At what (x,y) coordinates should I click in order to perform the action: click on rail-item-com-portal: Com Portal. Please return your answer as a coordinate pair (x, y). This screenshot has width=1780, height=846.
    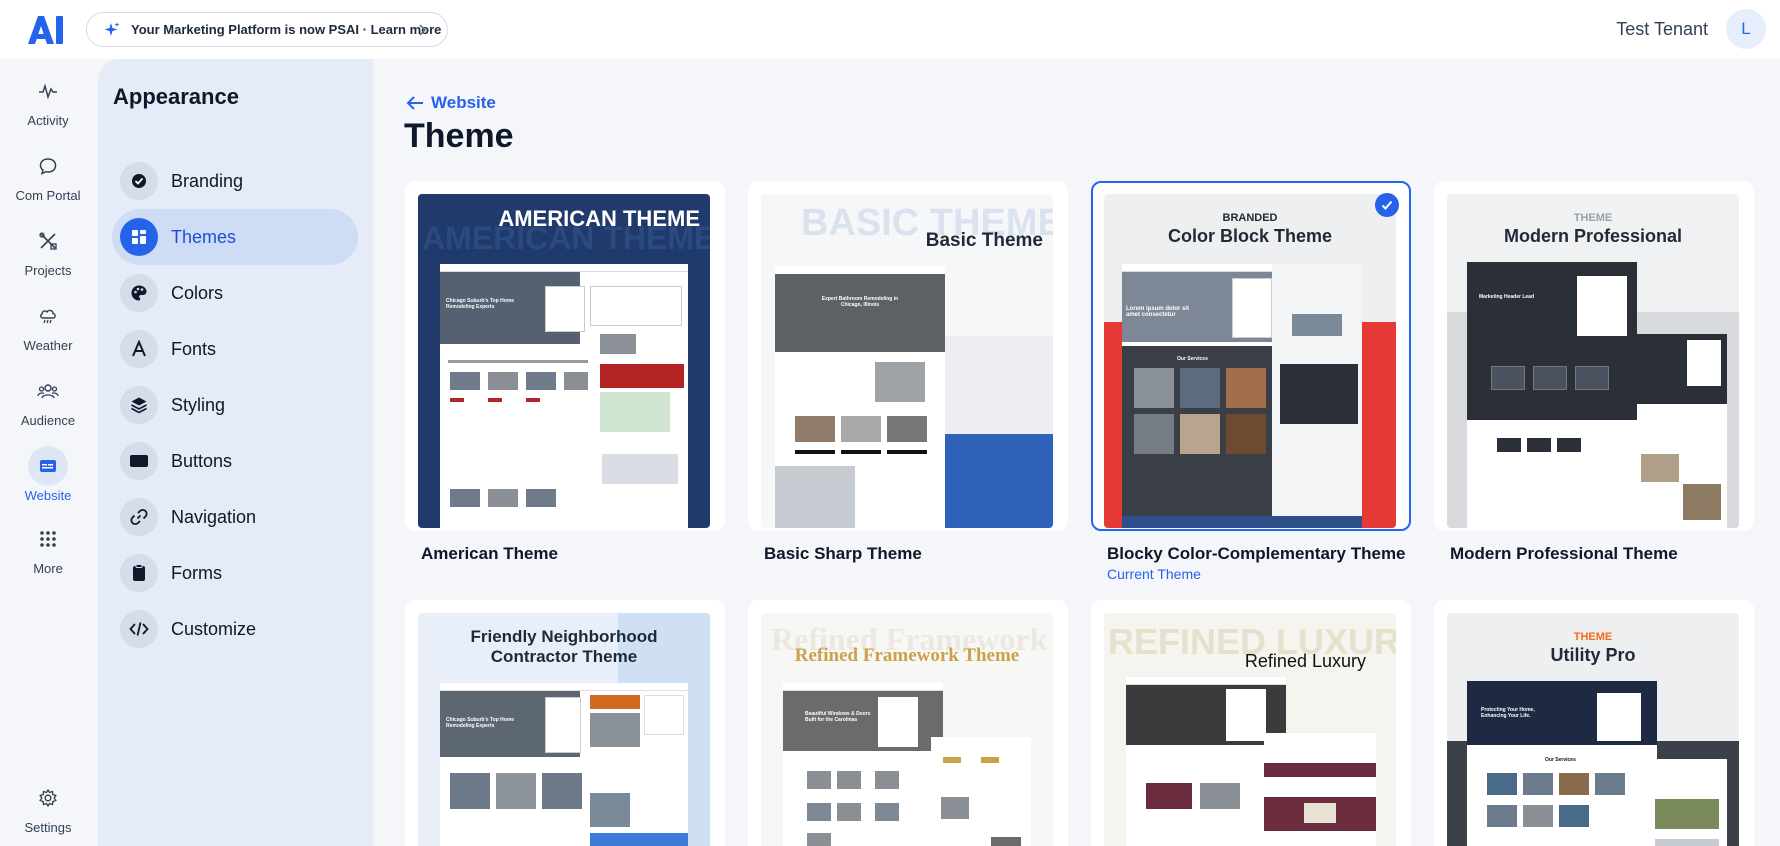
    Looking at the image, I should click on (48, 179).